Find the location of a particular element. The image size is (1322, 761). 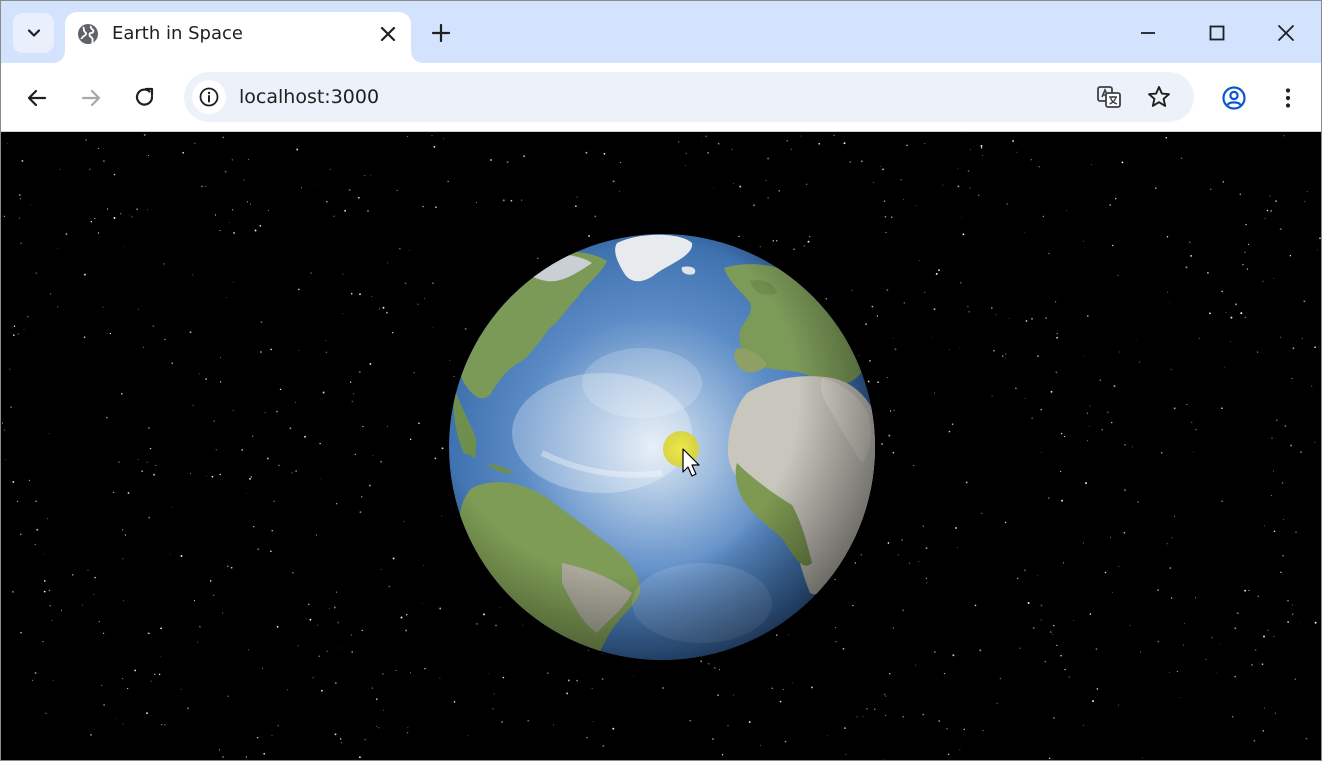

tab-search-button is located at coordinates (33, 33).